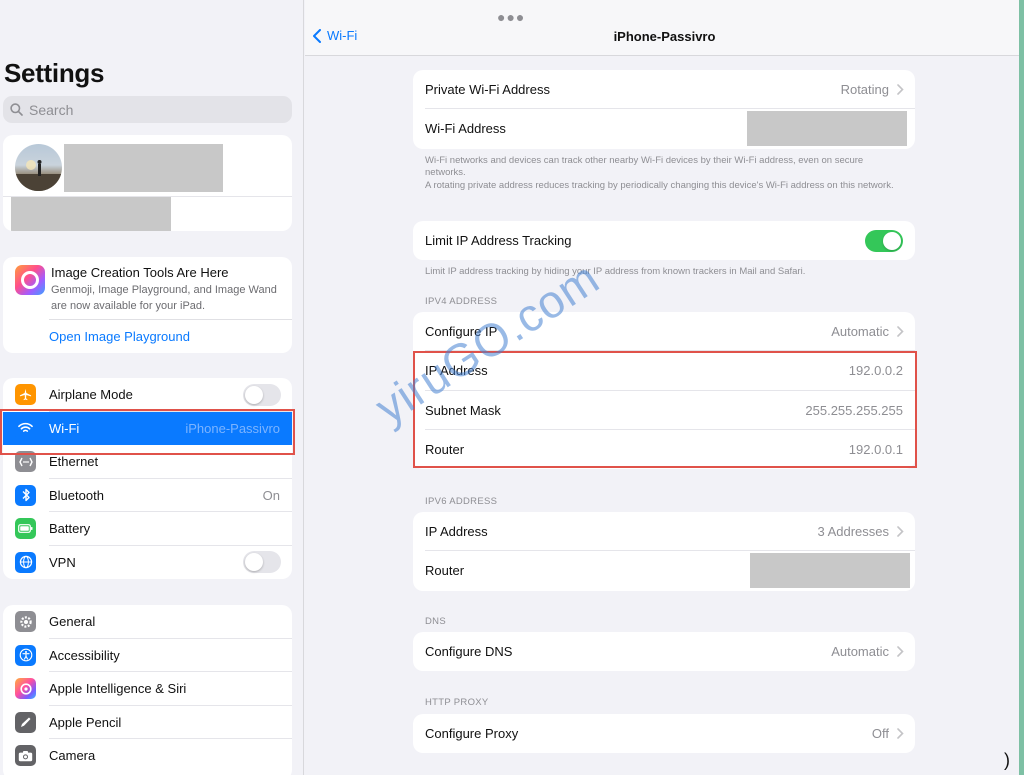 The height and width of the screenshot is (775, 1024). I want to click on configure-dns-row: Configure DNS Automatic, so click(664, 651).